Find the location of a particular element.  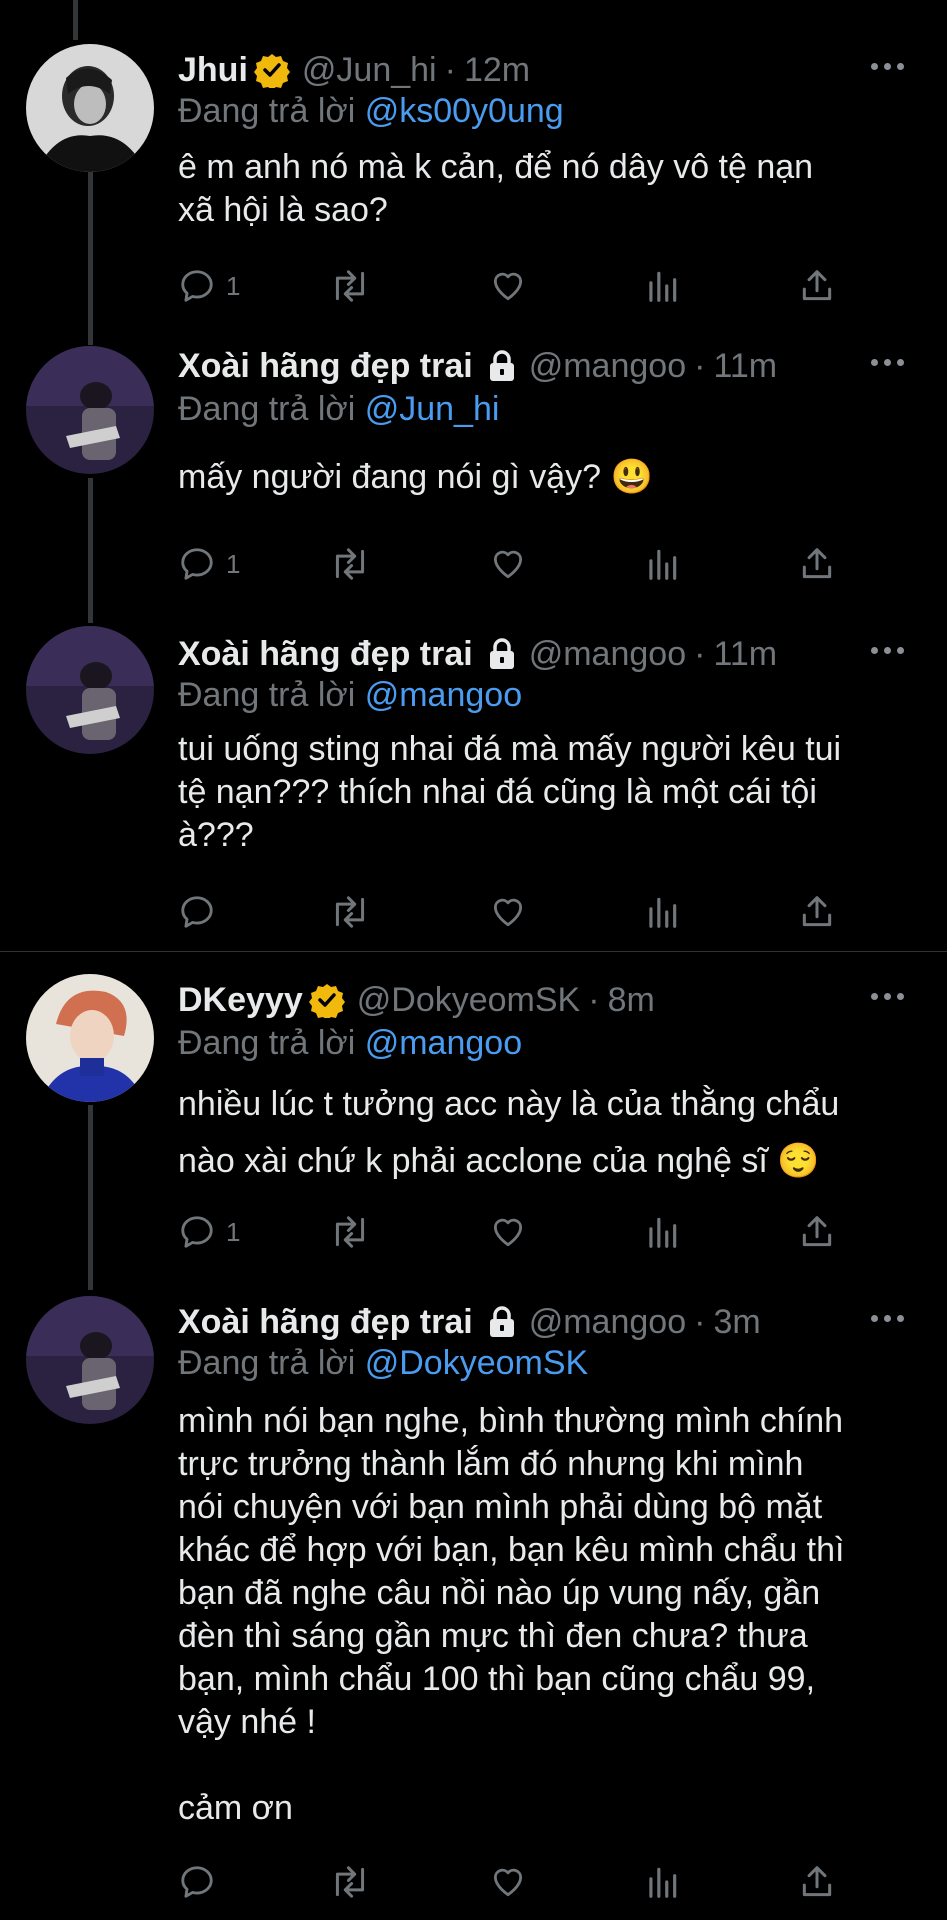

handle: @DokyeomSK is located at coordinates (468, 1000).